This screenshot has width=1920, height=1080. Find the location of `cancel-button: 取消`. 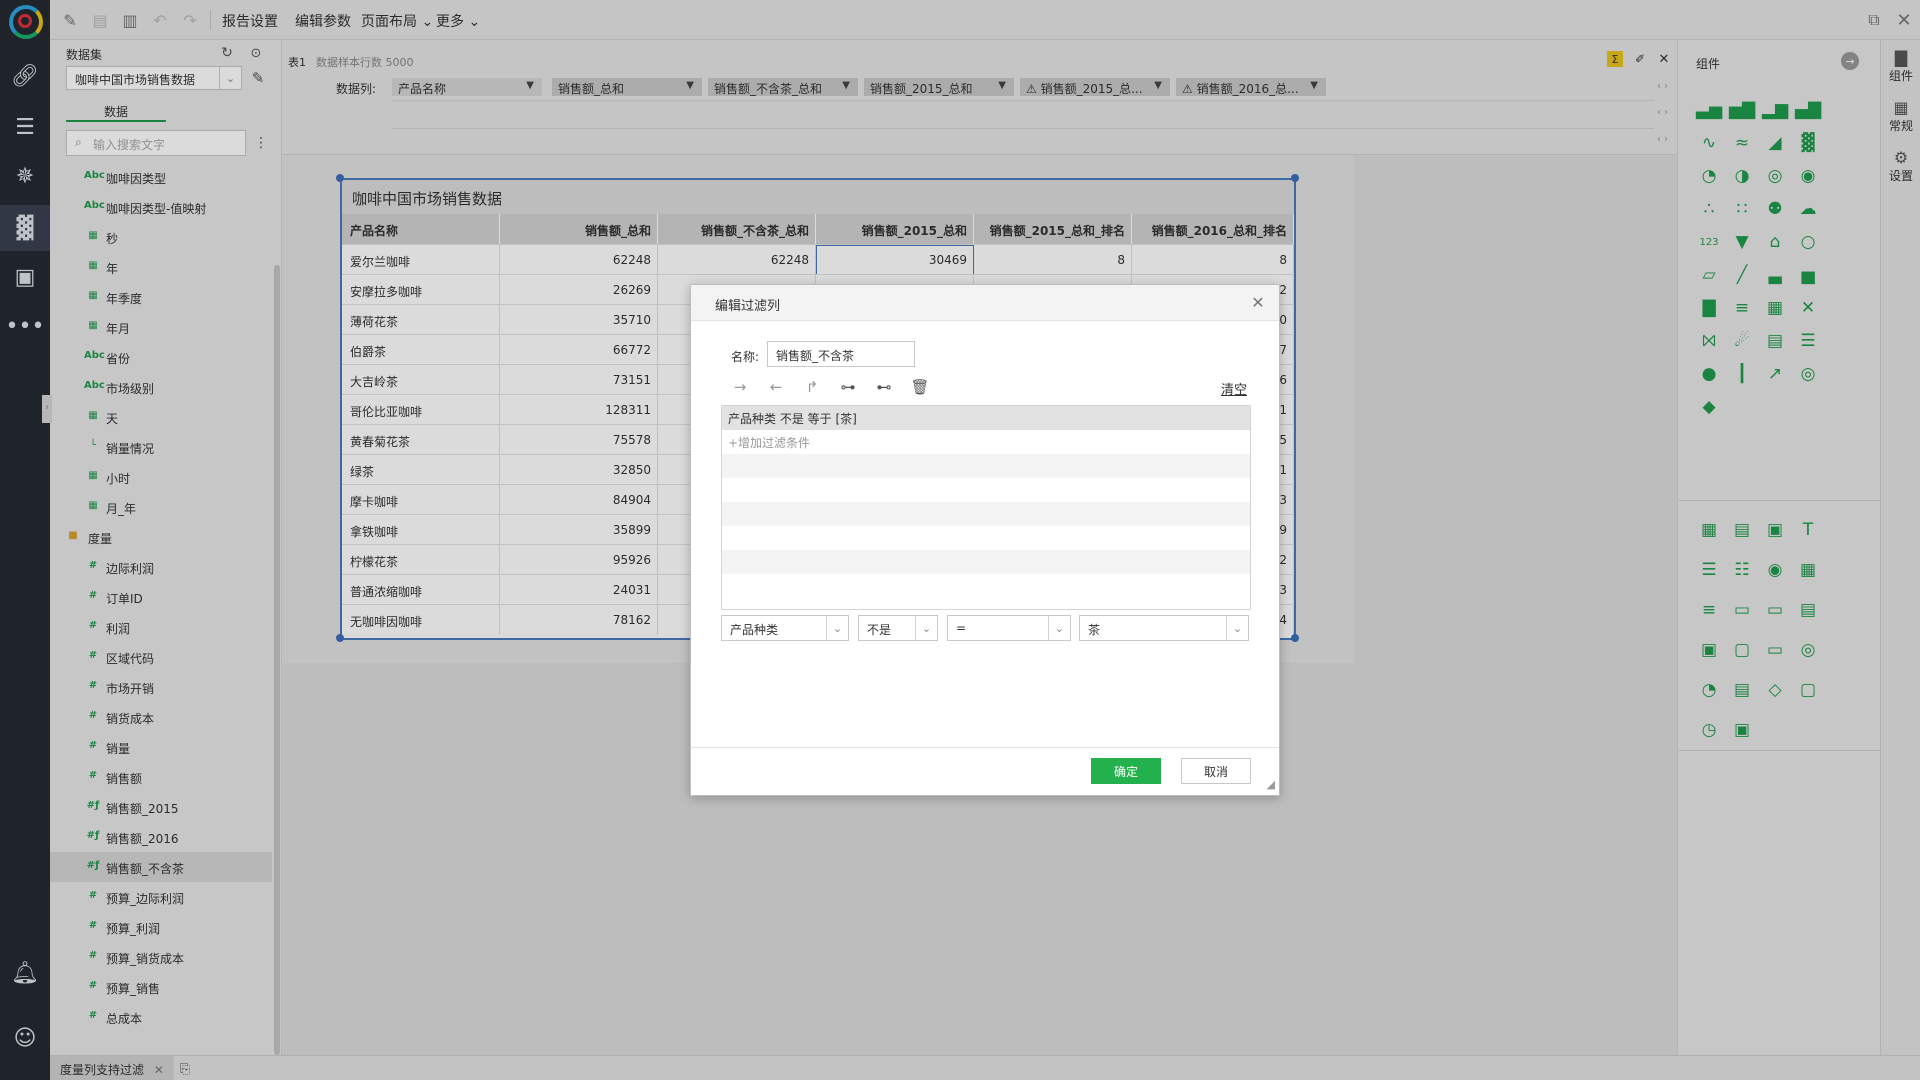

cancel-button: 取消 is located at coordinates (1216, 771).